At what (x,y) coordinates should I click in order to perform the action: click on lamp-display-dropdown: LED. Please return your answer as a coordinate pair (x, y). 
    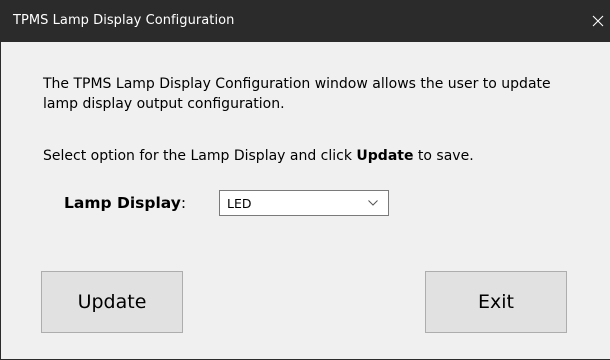
    Looking at the image, I should click on (304, 203).